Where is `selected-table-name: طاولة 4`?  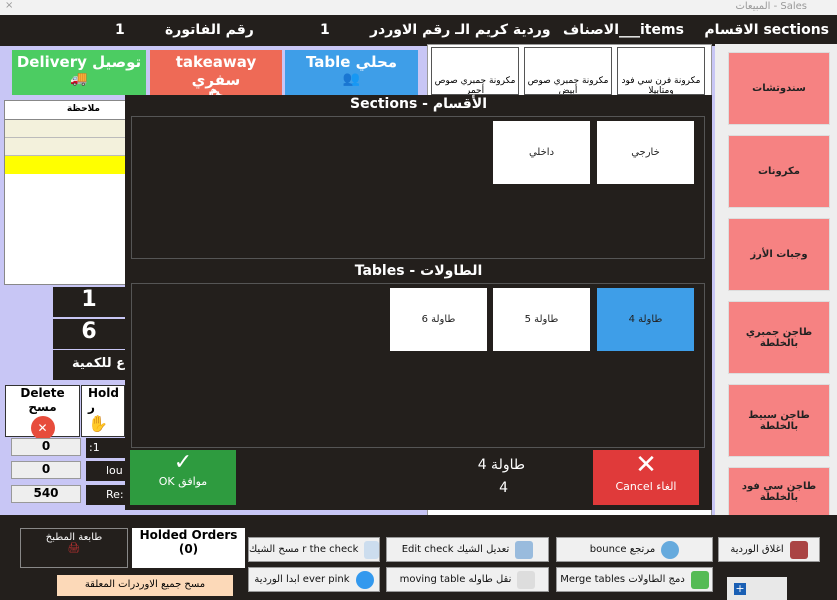 selected-table-name: طاولة 4 is located at coordinates (501, 465).